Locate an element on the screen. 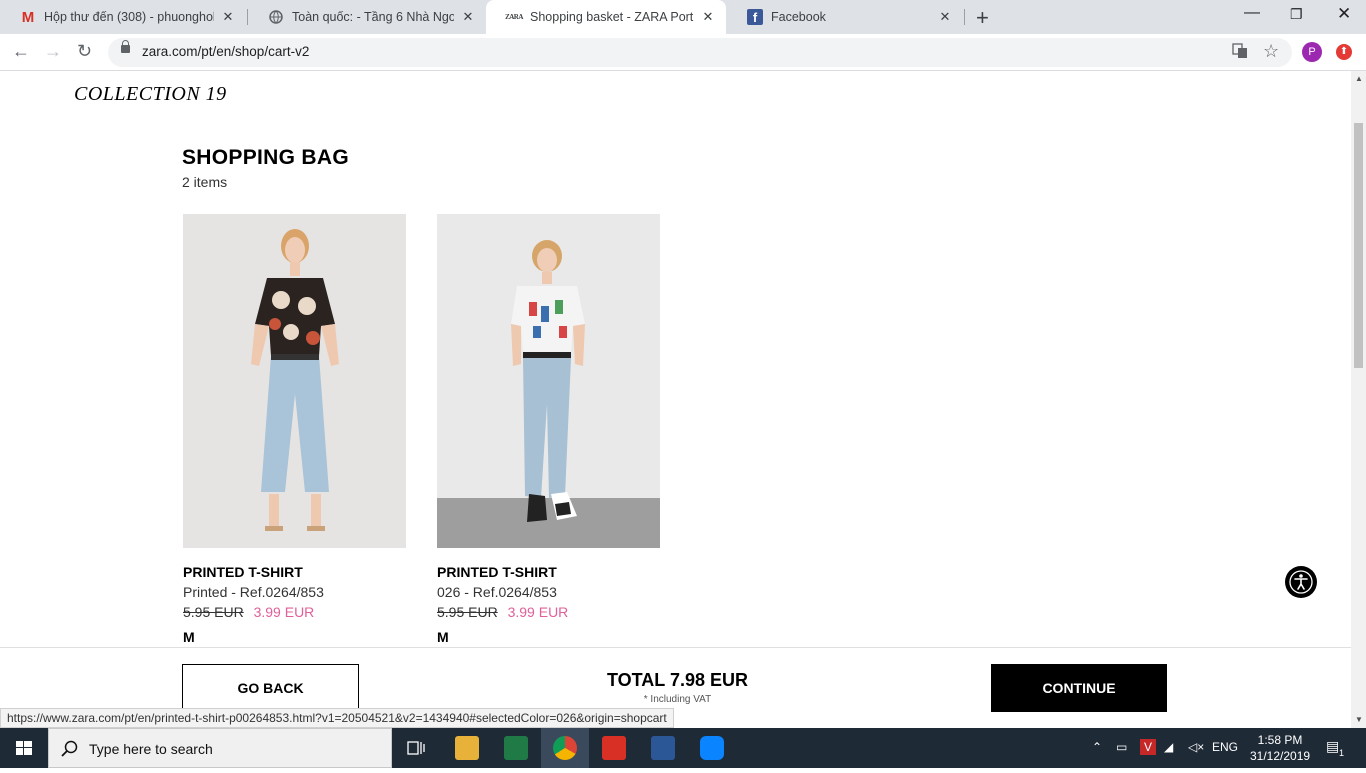  word-icon is located at coordinates (663, 748).